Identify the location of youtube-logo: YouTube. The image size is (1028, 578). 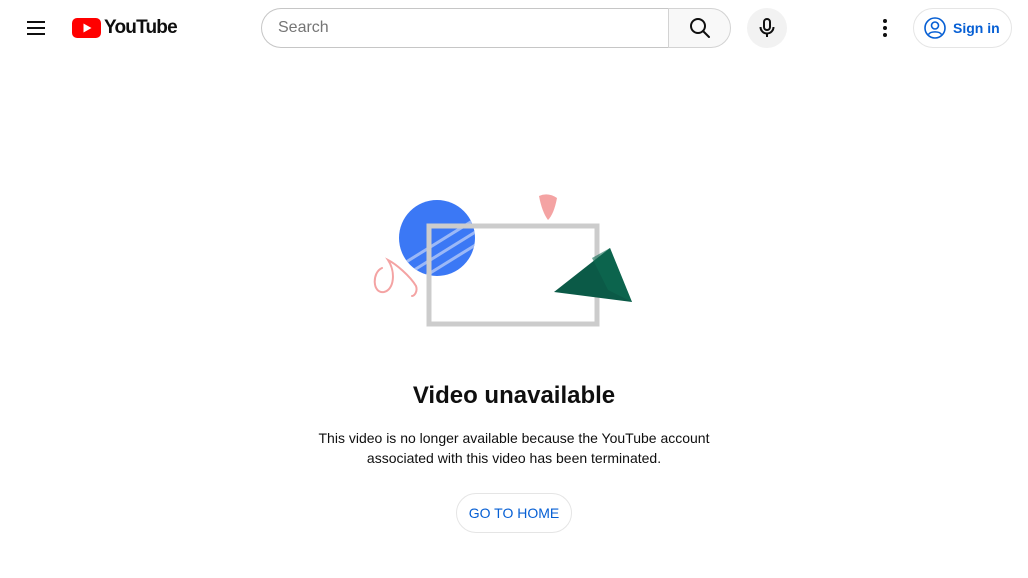
(125, 28).